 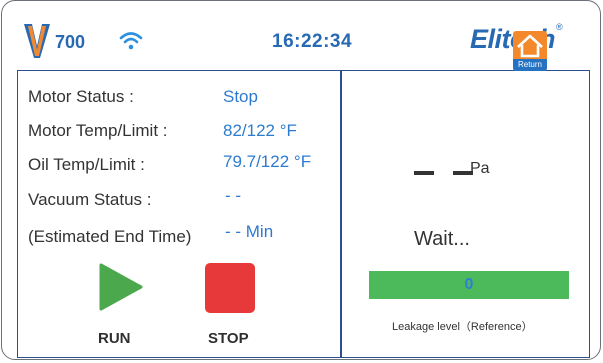 What do you see at coordinates (90, 199) in the screenshot?
I see `vacuum-status-label: Vacuum Status :` at bounding box center [90, 199].